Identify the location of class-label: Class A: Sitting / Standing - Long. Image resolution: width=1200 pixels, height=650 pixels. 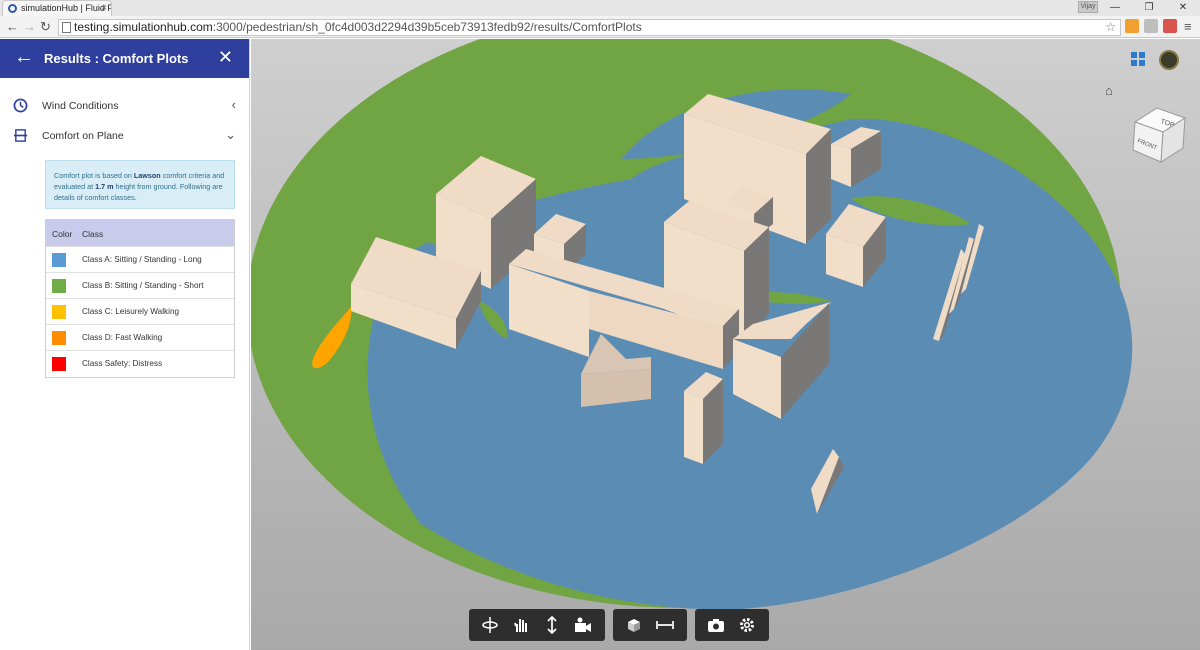
(142, 259).